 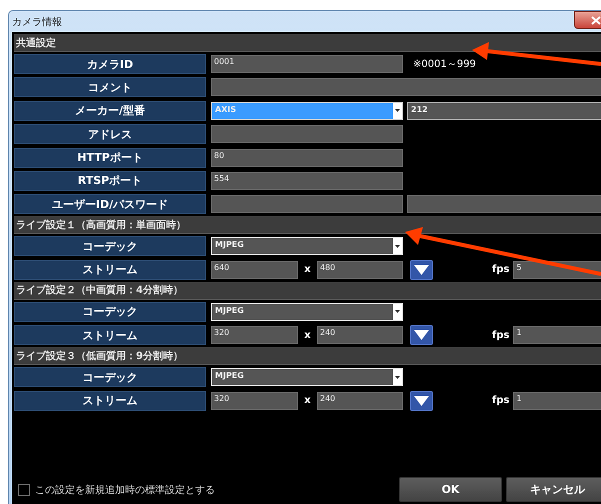 I want to click on window-title: カメラ情報, so click(x=37, y=22).